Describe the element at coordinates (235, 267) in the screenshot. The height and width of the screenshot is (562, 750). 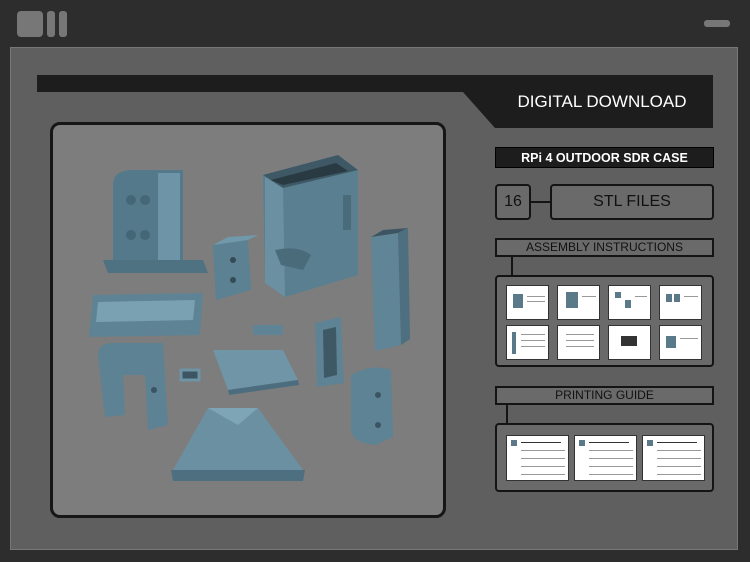
I see `small-block-part` at that location.